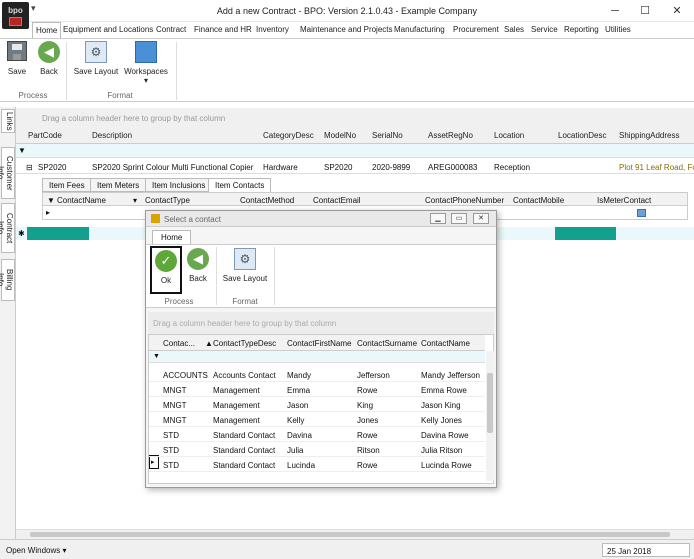 The image size is (694, 559). I want to click on dialog-back-button: ◀ Back, so click(198, 265).